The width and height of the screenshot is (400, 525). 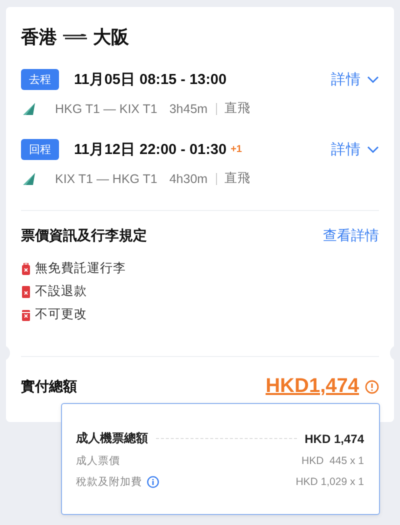 What do you see at coordinates (26, 314) in the screenshot?
I see `calendar-icon` at bounding box center [26, 314].